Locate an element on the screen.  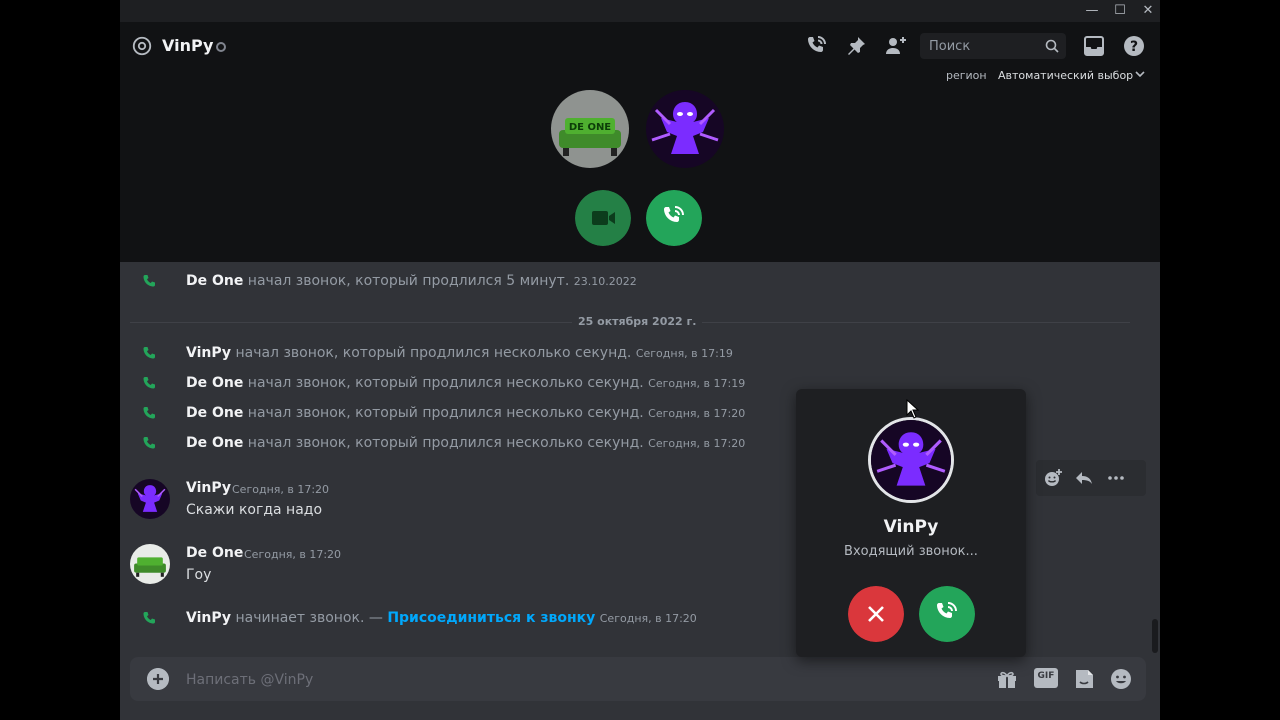
vinpy-call-avatar is located at coordinates (685, 129).